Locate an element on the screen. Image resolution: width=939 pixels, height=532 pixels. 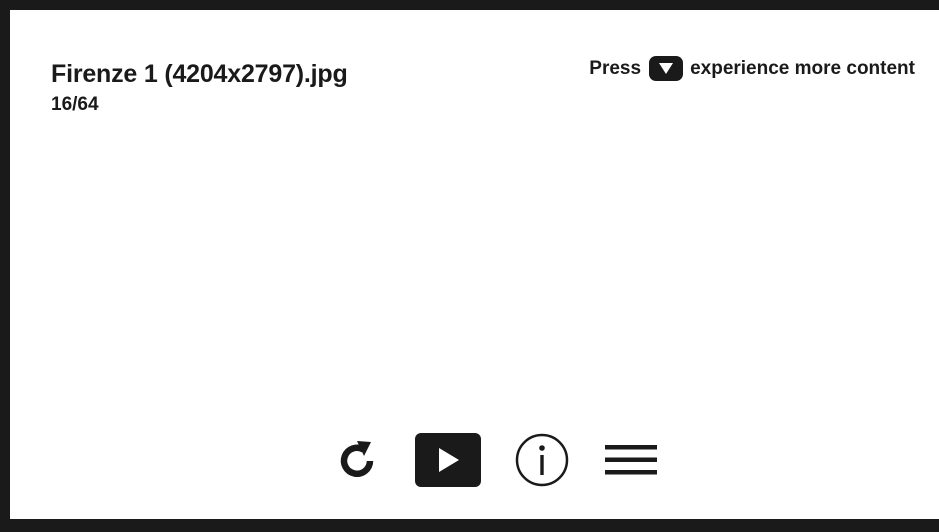
hint-prefix: Press is located at coordinates (615, 68).